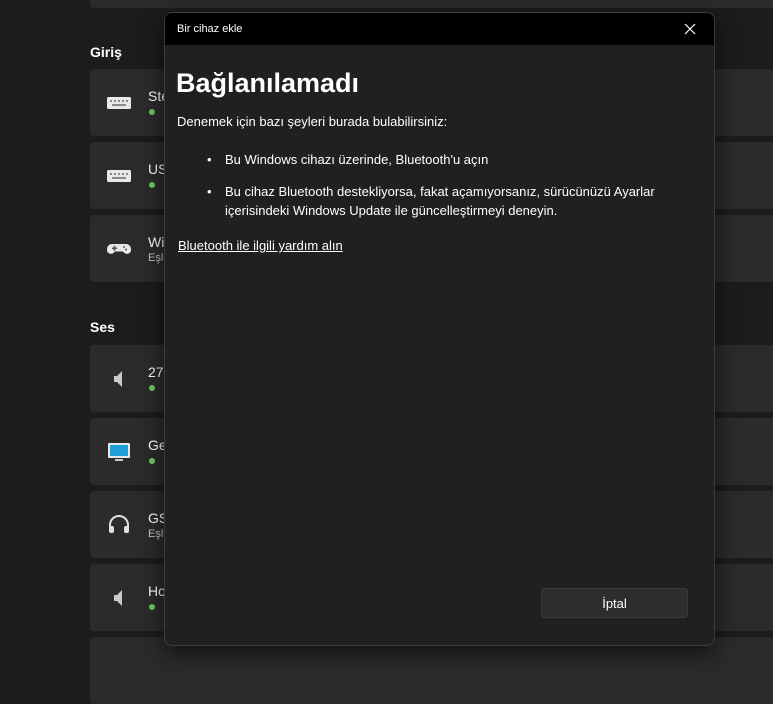  I want to click on dialog-titlebar: Bir cihaz ekle, so click(439, 29).